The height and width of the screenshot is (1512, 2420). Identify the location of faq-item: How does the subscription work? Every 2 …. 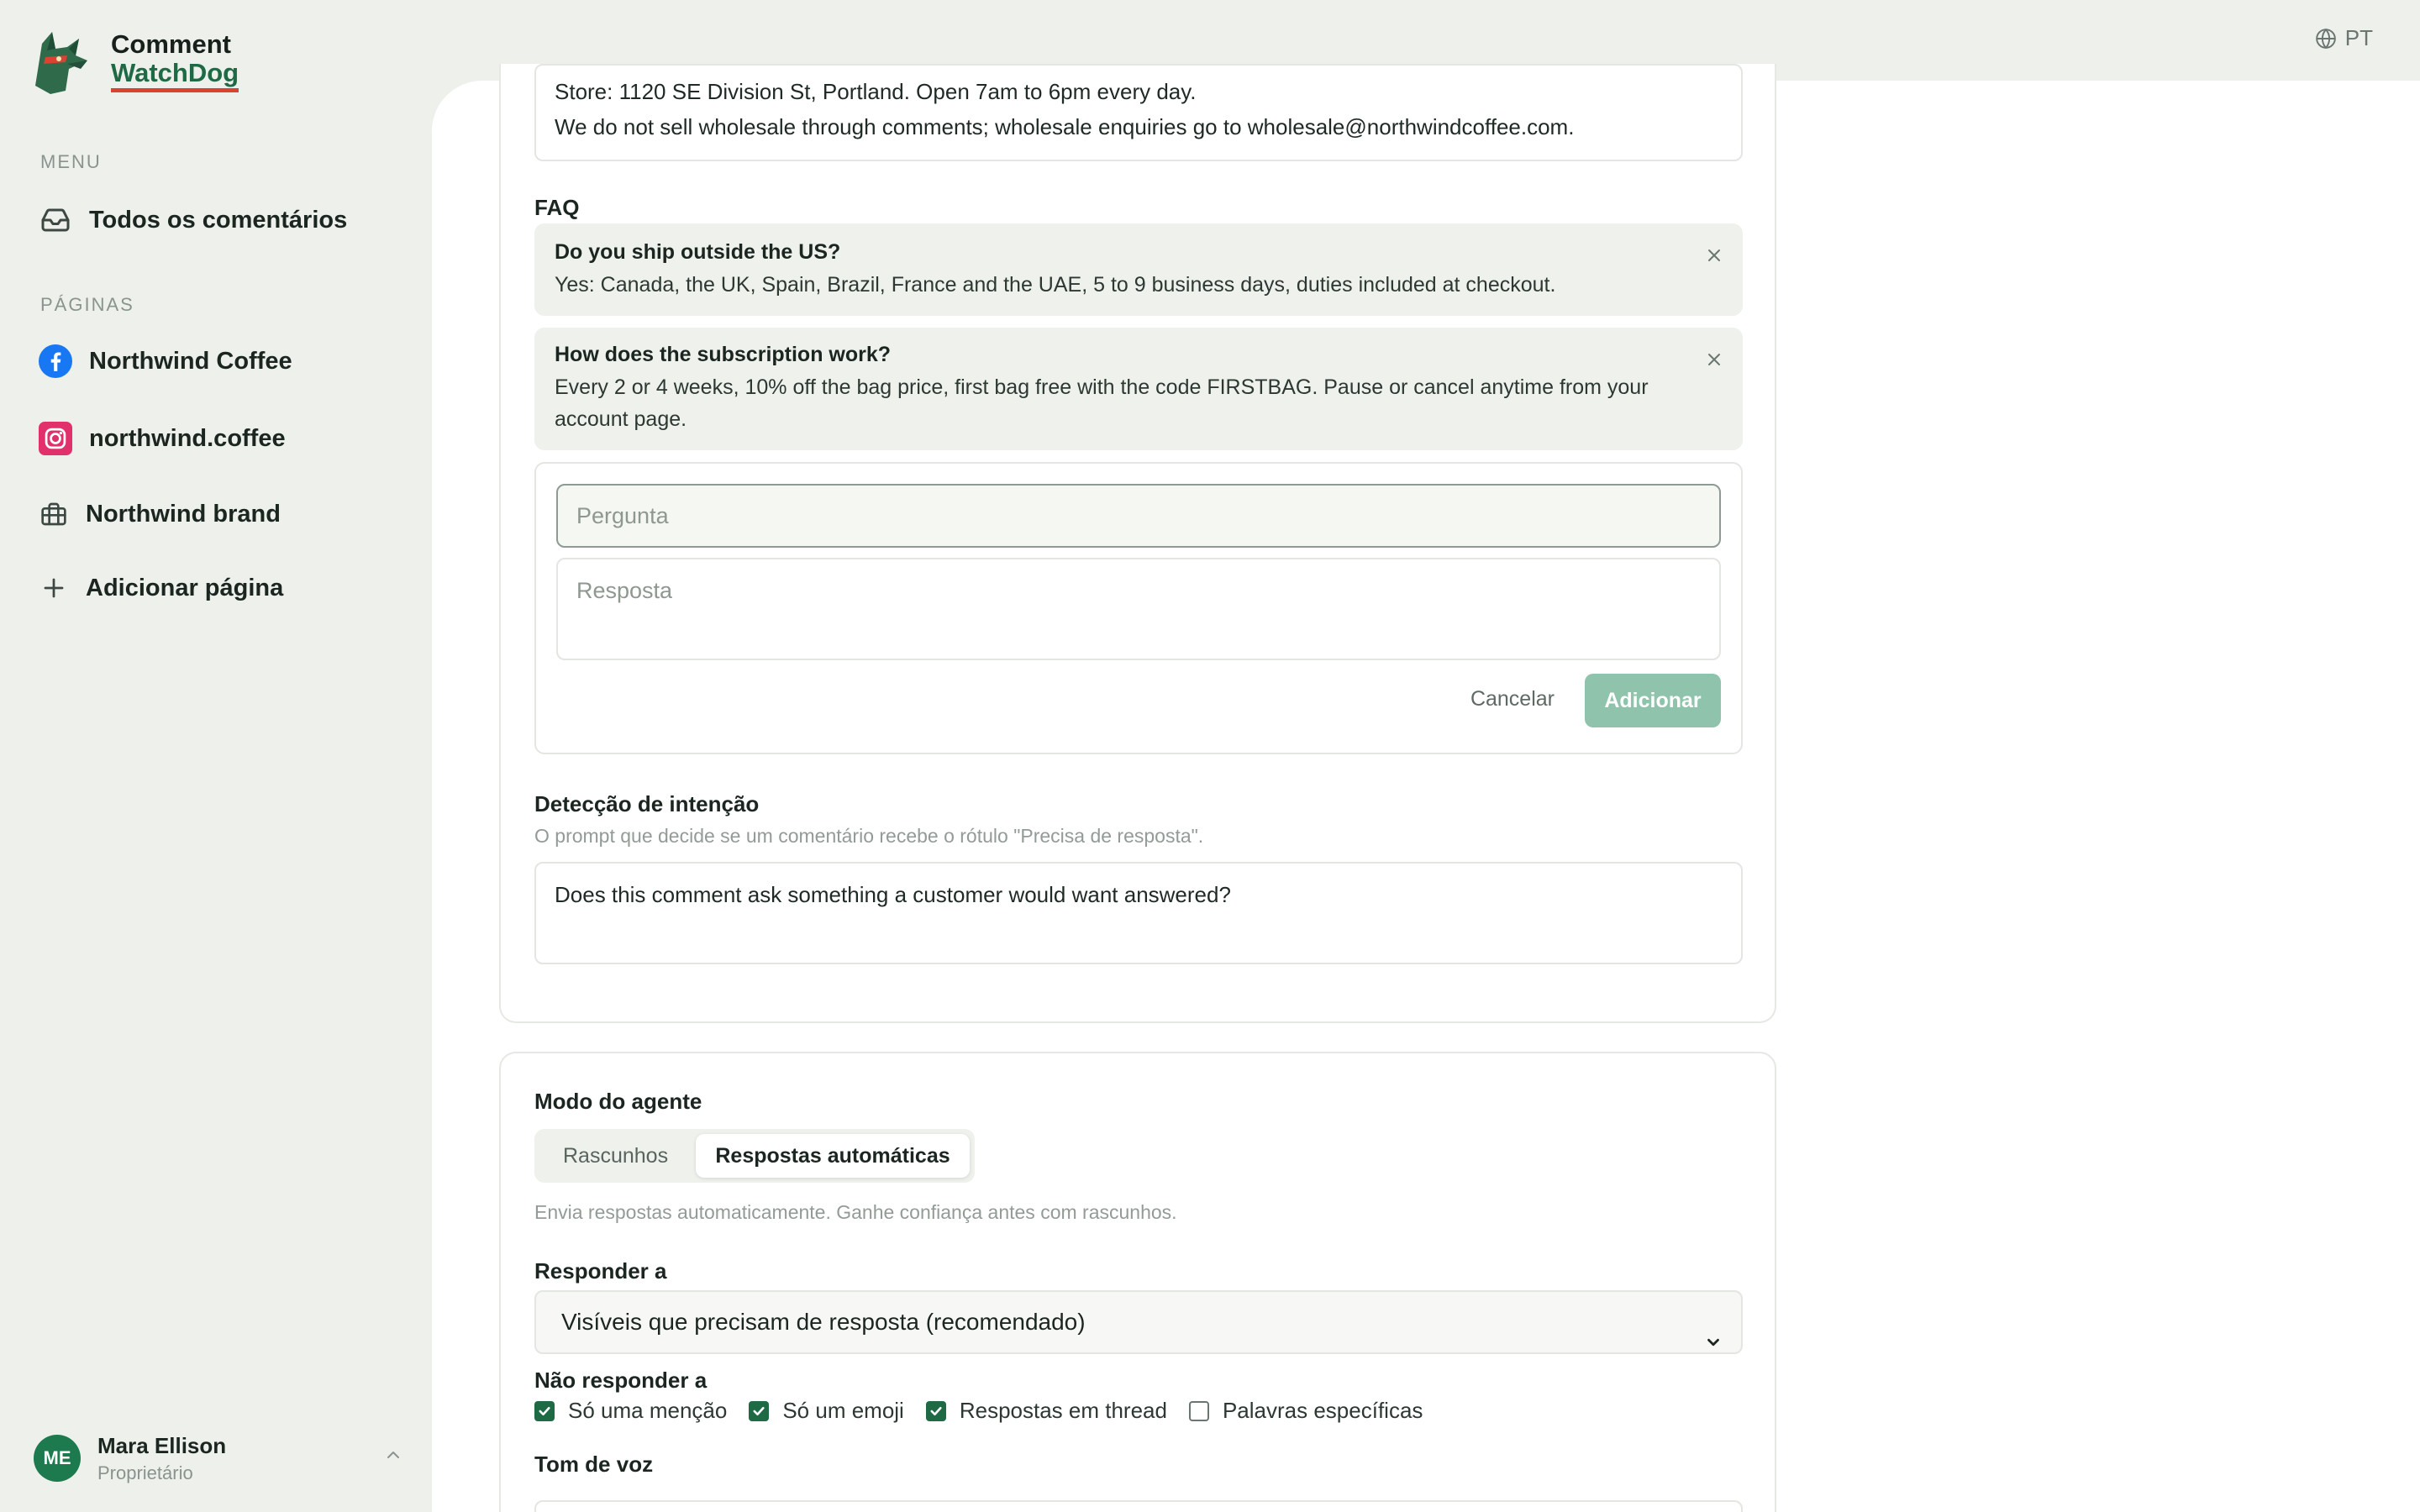
(1138, 389).